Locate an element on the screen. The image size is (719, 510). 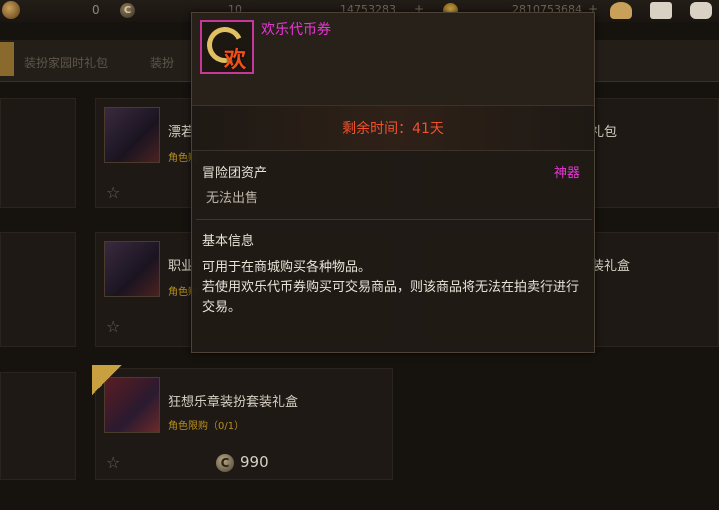
chat-icon is located at coordinates (701, 10).